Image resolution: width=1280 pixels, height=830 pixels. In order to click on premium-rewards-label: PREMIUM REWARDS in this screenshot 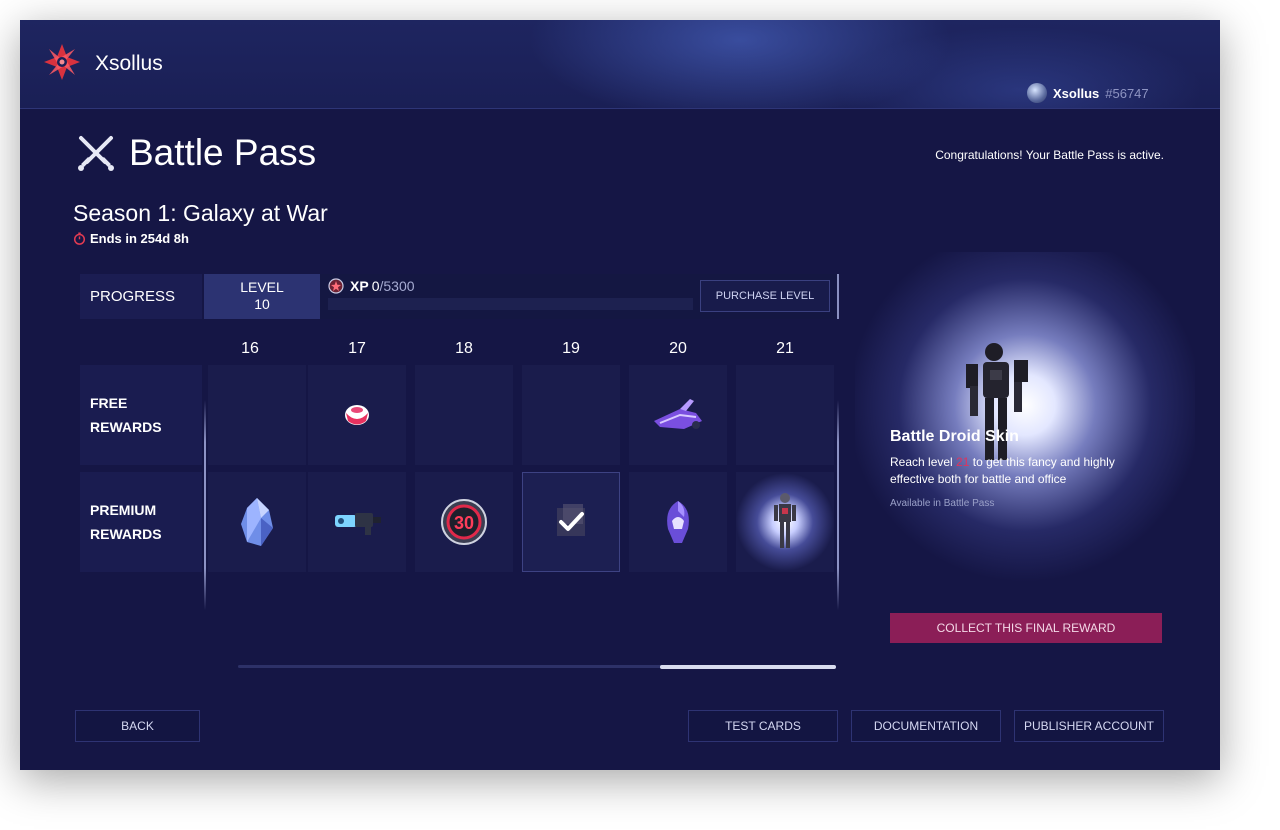, I will do `click(141, 522)`.